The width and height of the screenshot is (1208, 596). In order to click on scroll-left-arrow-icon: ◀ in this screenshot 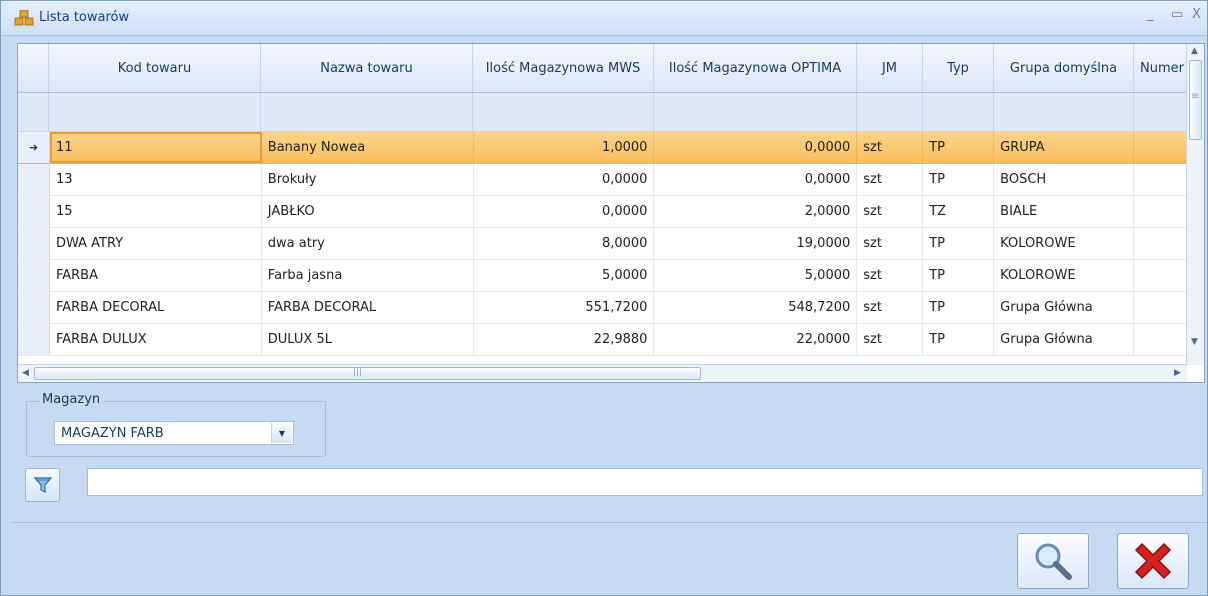, I will do `click(25, 373)`.